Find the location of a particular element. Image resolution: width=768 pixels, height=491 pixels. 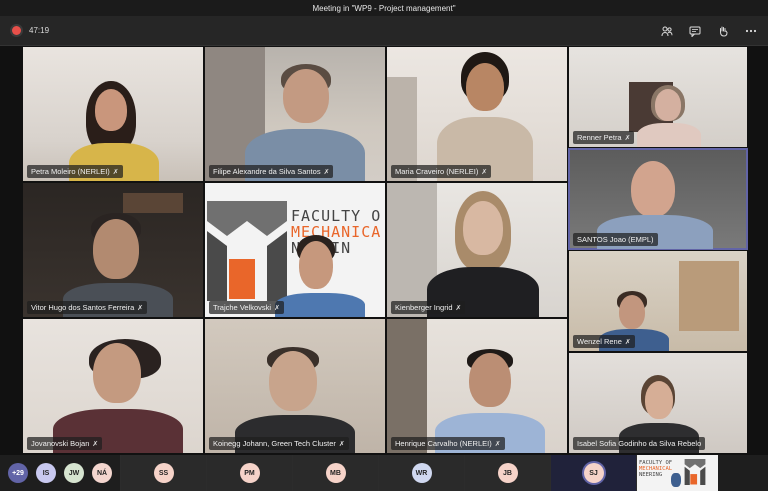

participant-name-label: Isabel Sofia Godinho da Silva Rebelo is located at coordinates (639, 443).